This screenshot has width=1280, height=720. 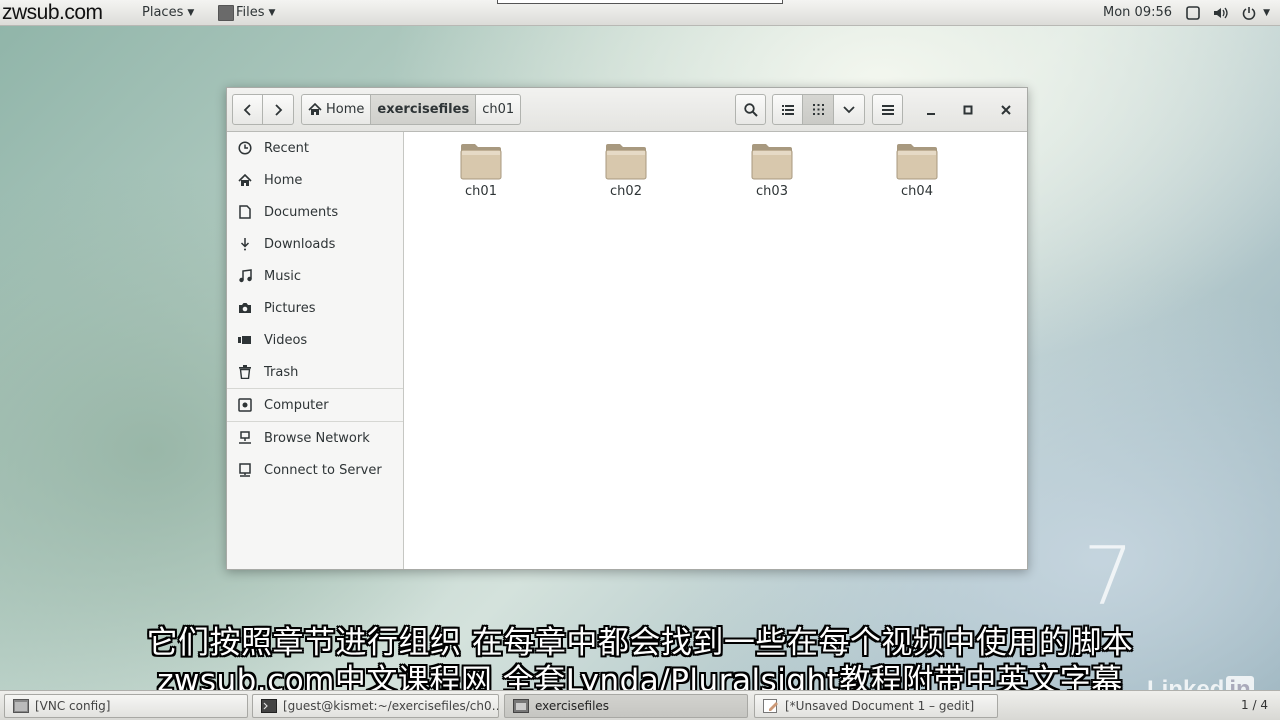 I want to click on sidebar-item-music: Music, so click(x=315, y=276).